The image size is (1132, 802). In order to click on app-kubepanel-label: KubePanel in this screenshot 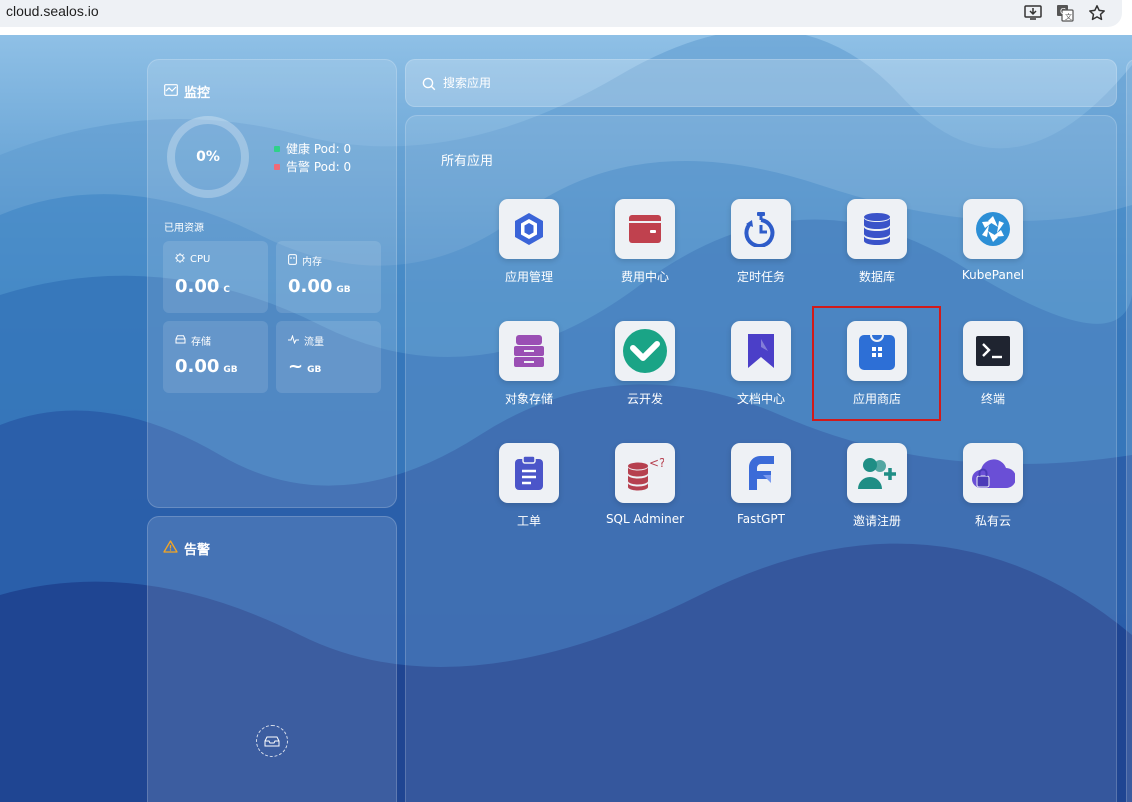, I will do `click(993, 275)`.